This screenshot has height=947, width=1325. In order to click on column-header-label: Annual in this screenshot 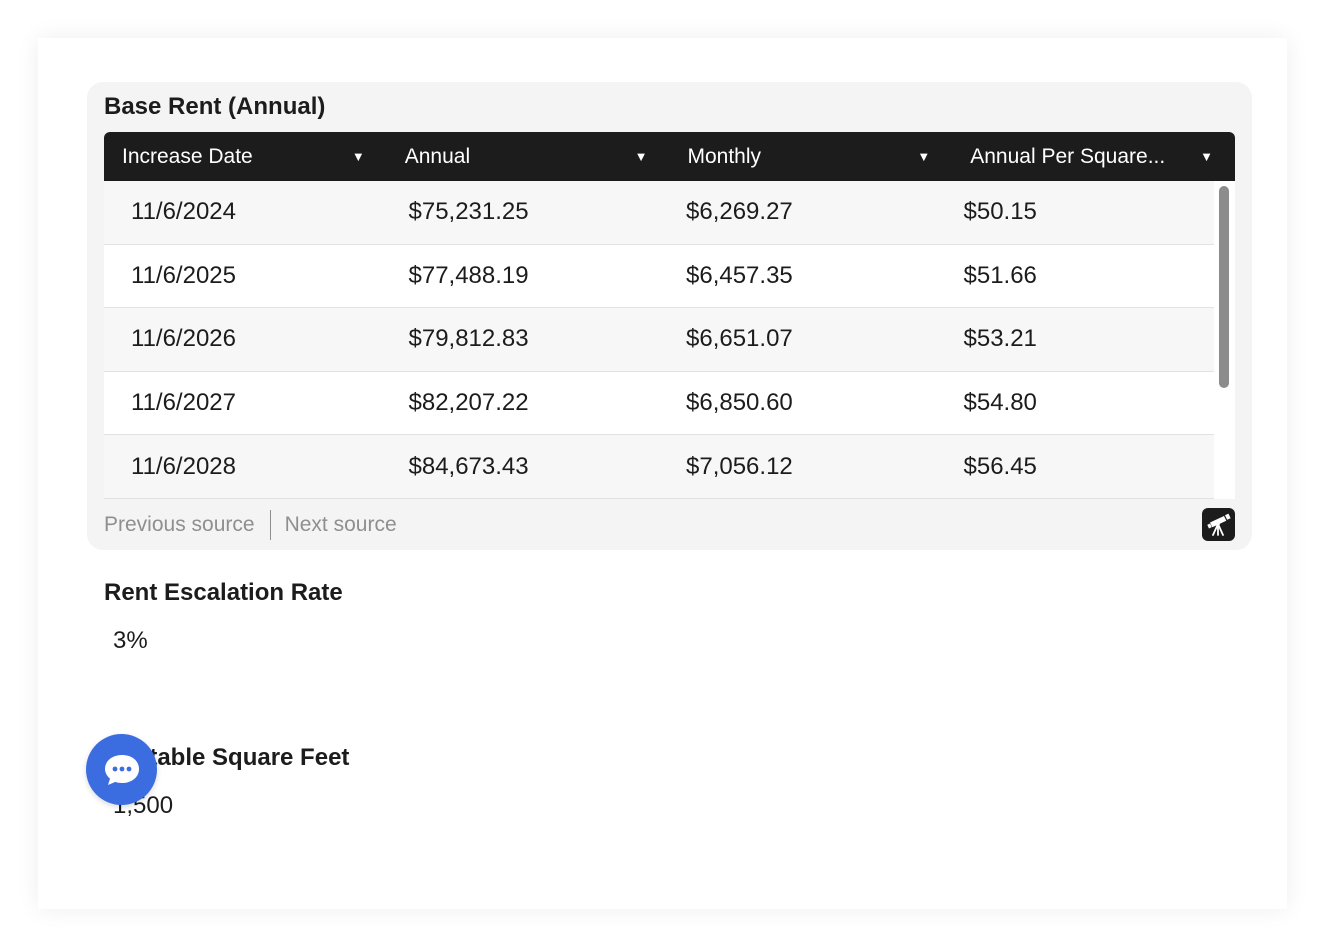, I will do `click(437, 156)`.